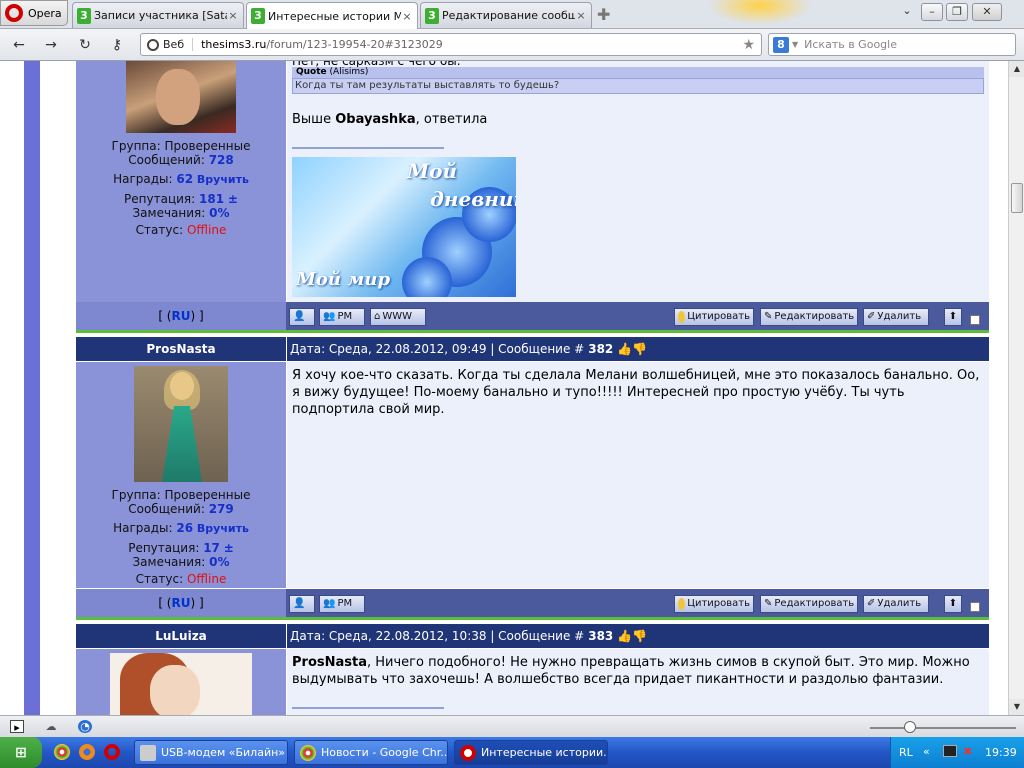 This screenshot has width=1024, height=768. What do you see at coordinates (950, 751) in the screenshot?
I see `tray-app-icon` at bounding box center [950, 751].